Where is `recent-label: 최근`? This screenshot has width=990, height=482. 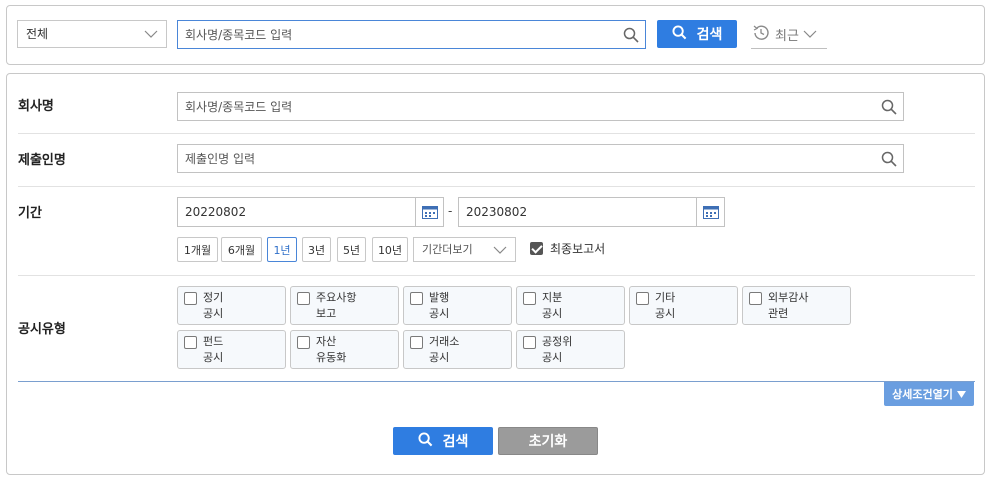
recent-label: 최근 is located at coordinates (787, 36).